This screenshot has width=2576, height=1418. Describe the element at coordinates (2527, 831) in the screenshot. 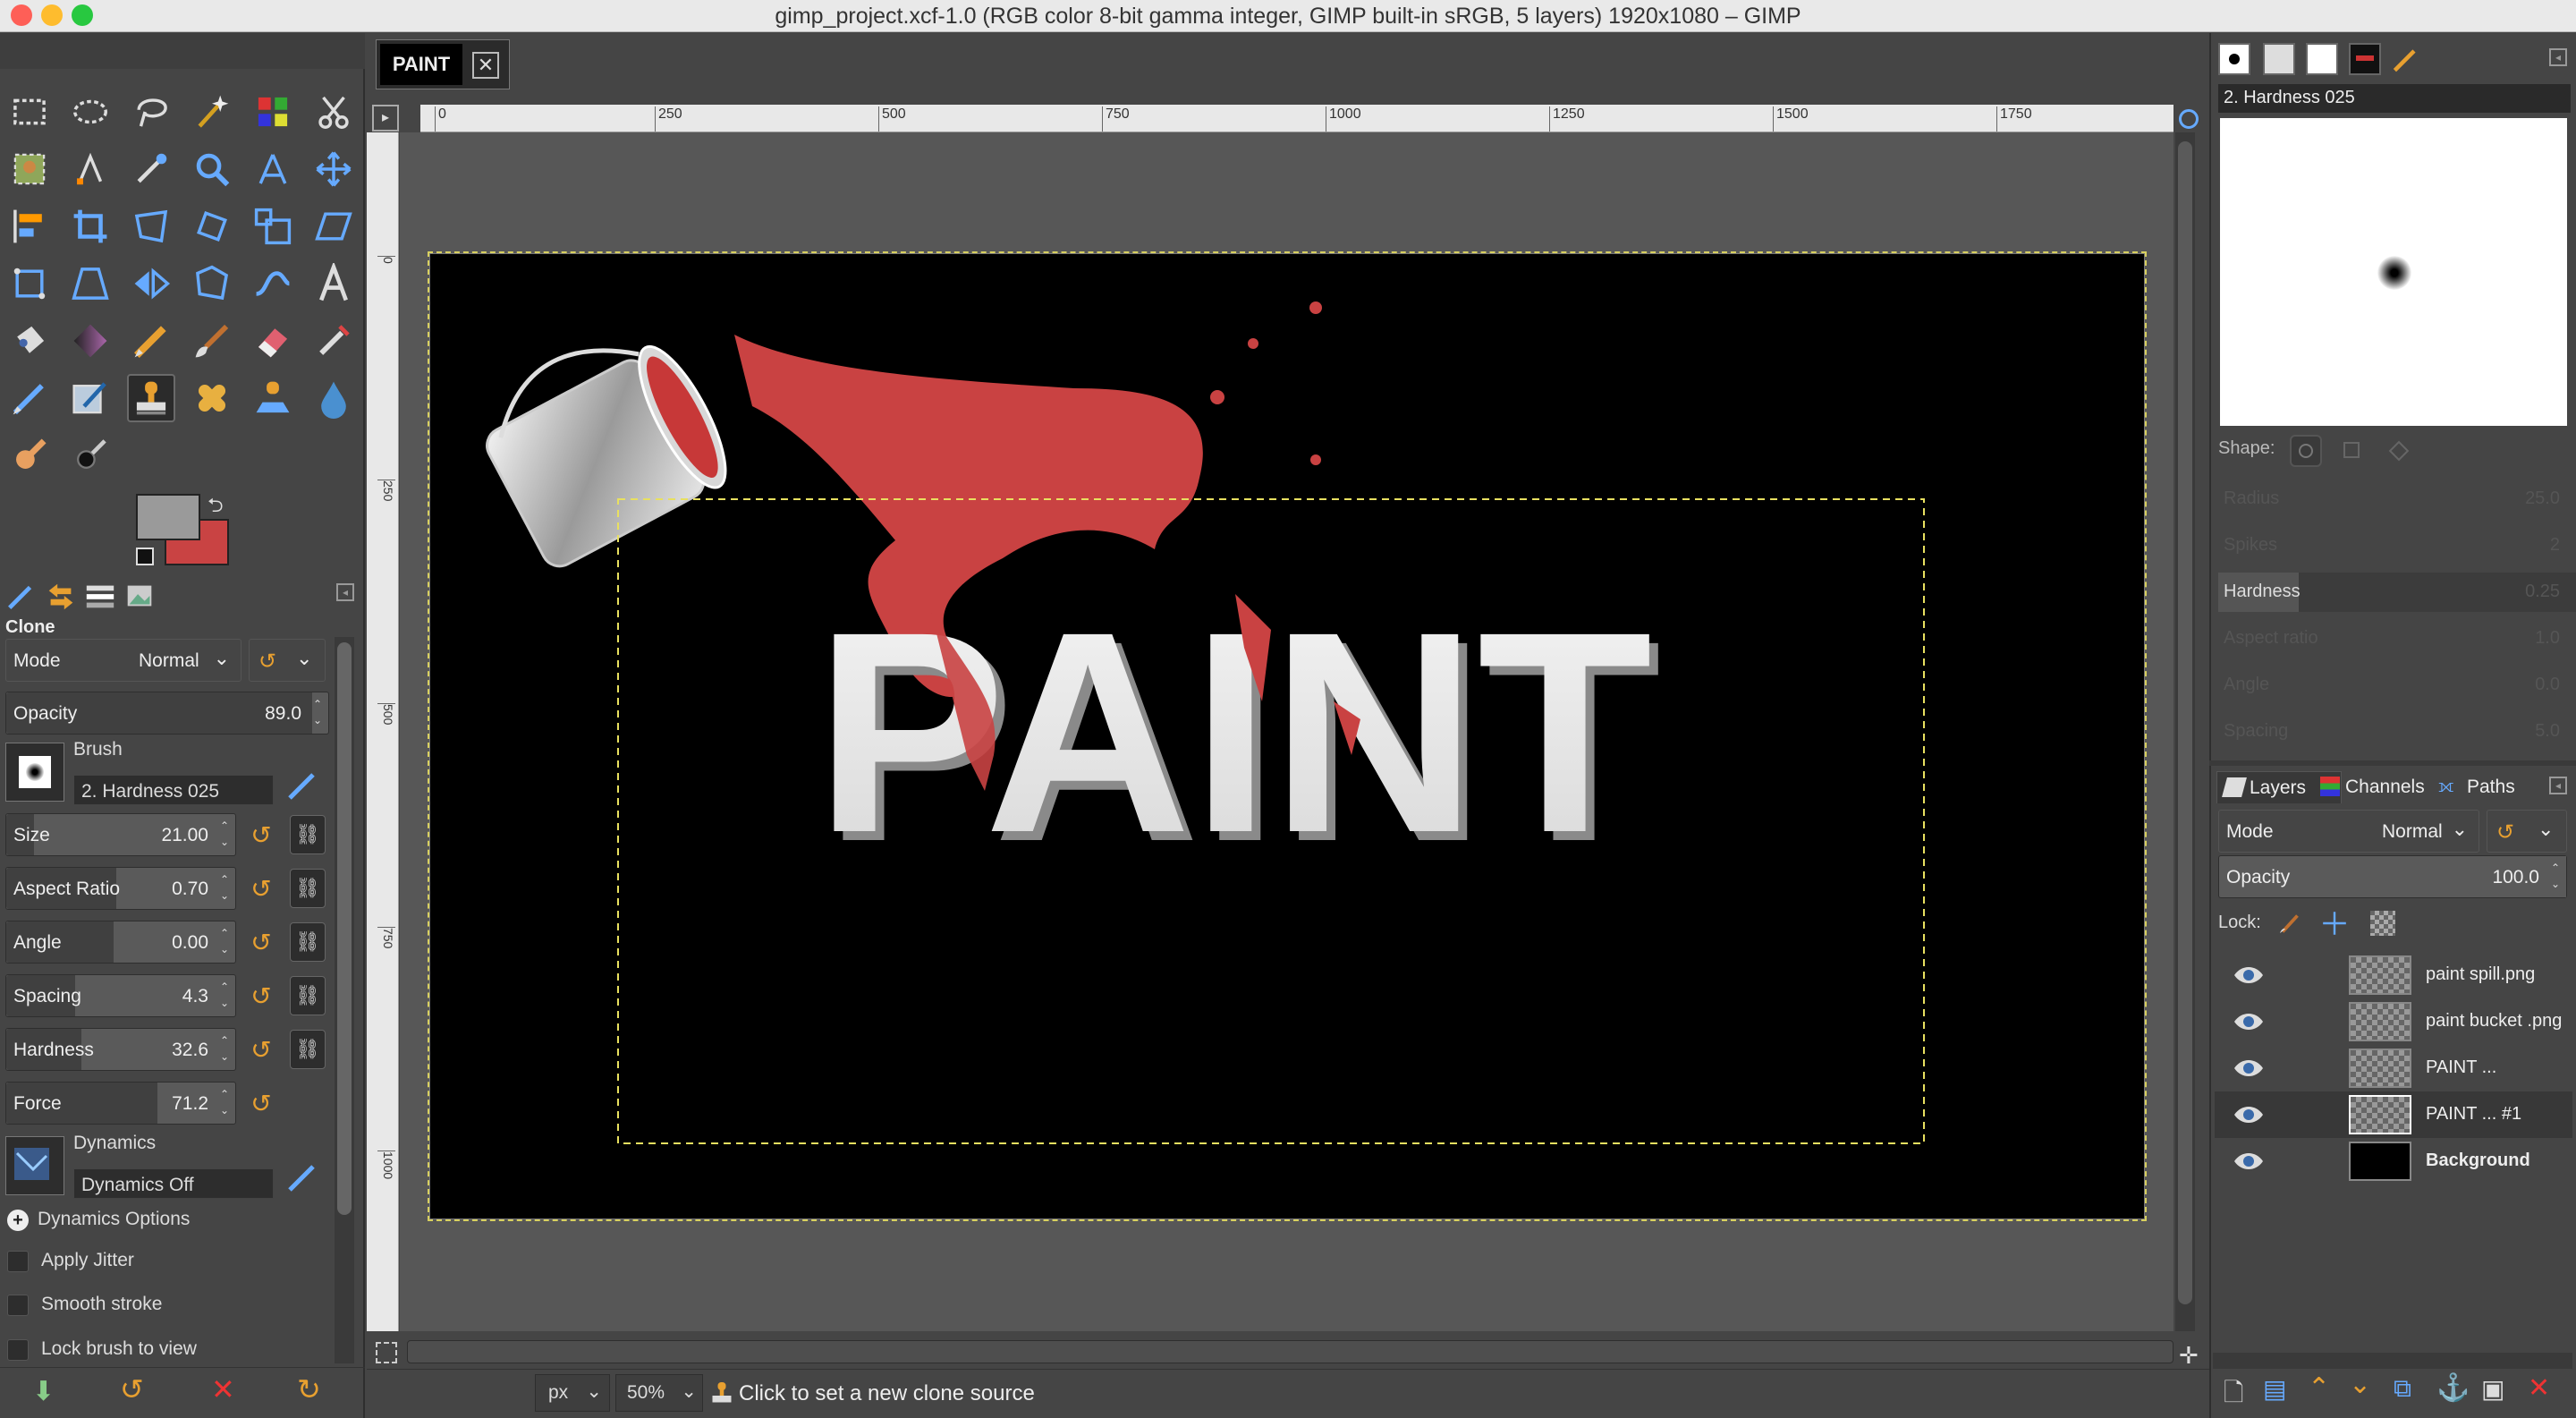

I see `layer-mode-reset-dropdown: ↺ ⌄` at that location.